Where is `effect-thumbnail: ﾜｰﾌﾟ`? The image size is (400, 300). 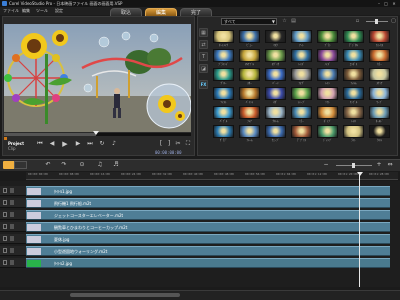
effect-thumbnail: ﾜｰﾌﾟ is located at coordinates (379, 96).